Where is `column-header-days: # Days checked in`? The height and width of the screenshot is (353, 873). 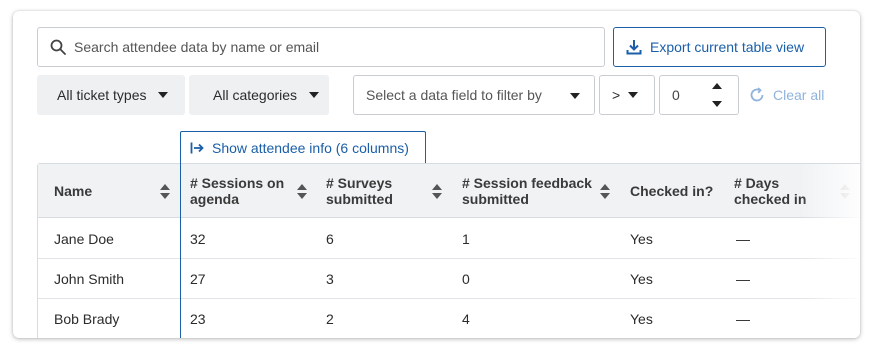
column-header-days: # Days checked in is located at coordinates (779, 191).